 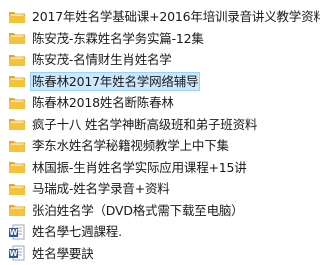 What do you see at coordinates (176, 17) in the screenshot?
I see `item-label: 2017年姓名学基础课+2016年培训录音讲义教学资料` at bounding box center [176, 17].